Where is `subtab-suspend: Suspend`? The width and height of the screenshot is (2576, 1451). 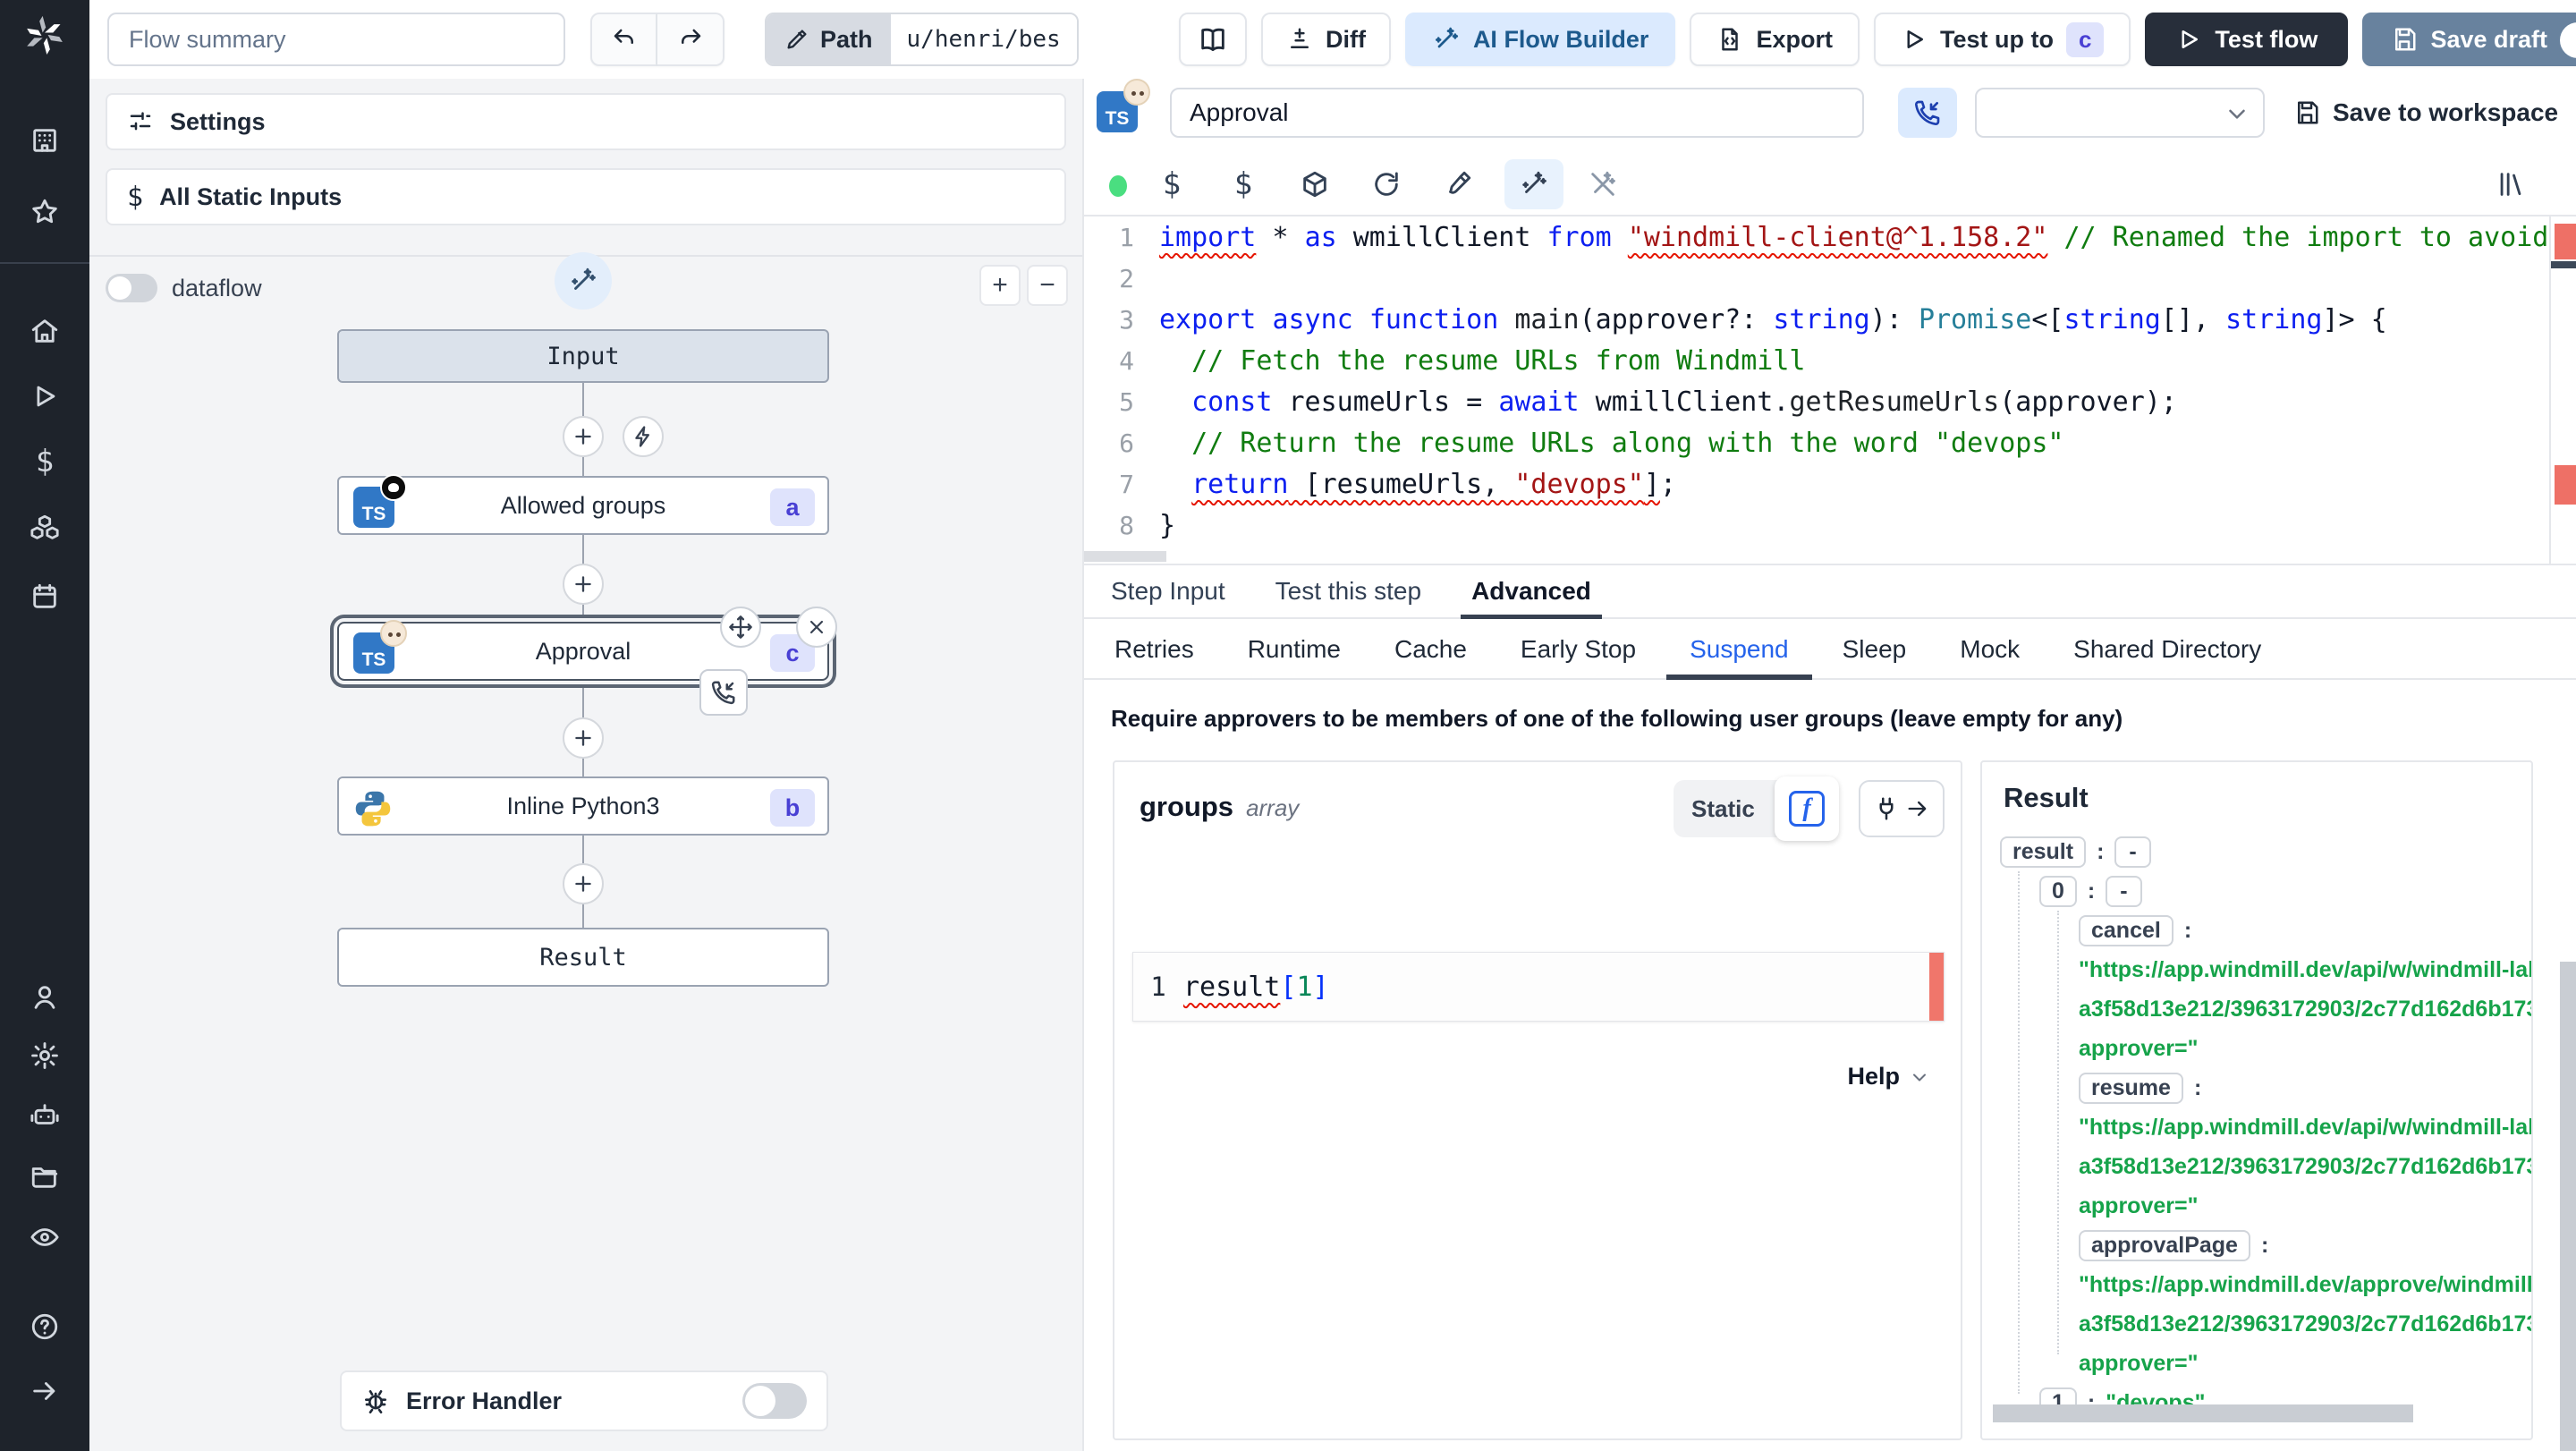
subtab-suspend: Suspend is located at coordinates (1739, 650).